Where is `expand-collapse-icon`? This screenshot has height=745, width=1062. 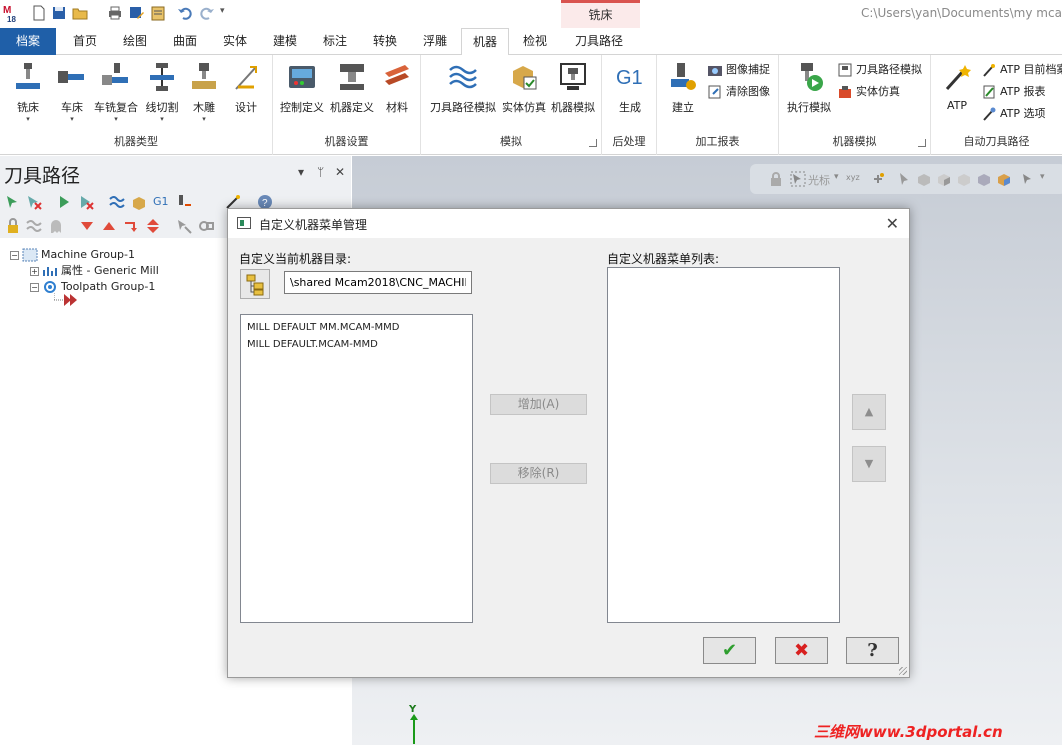
expand-collapse-icon is located at coordinates (153, 226).